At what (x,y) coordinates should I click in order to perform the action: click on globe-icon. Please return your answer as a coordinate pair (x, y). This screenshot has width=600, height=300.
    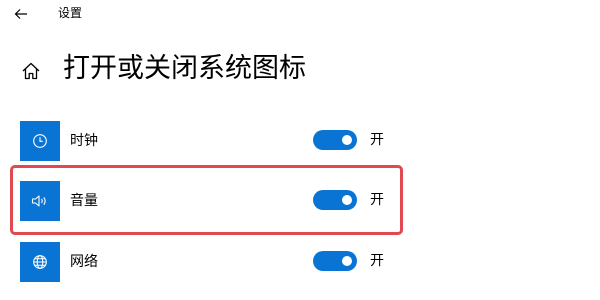
    Looking at the image, I should click on (40, 262).